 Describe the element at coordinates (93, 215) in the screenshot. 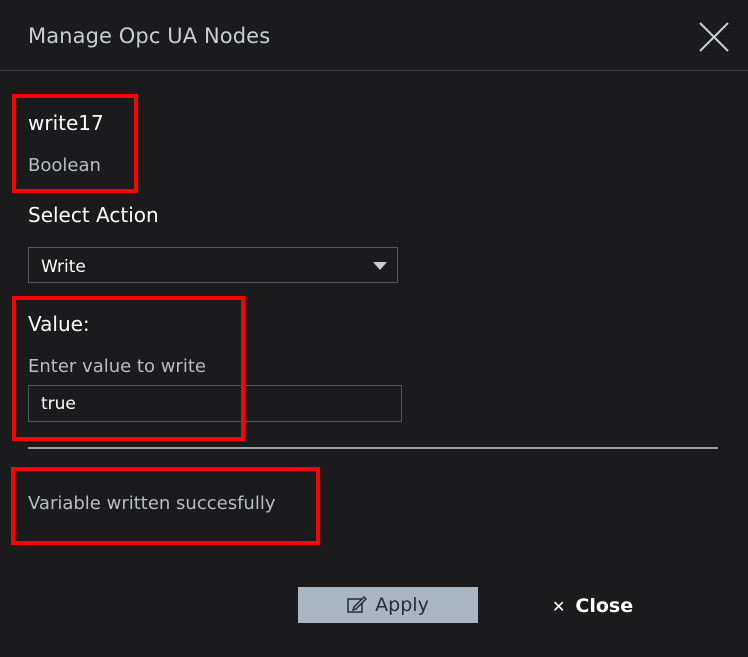

I see `select-action-label: Select Action` at that location.